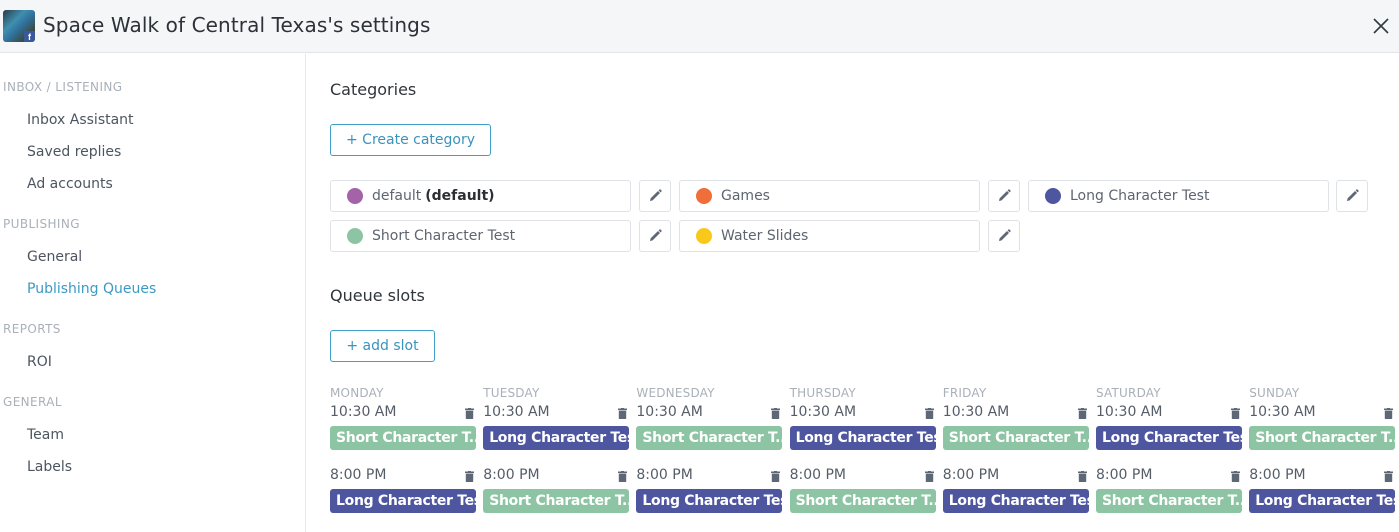 This screenshot has height=532, width=1399. What do you see at coordinates (699, 26) in the screenshot?
I see `settings-header: f Space Walk of Central Texas's settings` at bounding box center [699, 26].